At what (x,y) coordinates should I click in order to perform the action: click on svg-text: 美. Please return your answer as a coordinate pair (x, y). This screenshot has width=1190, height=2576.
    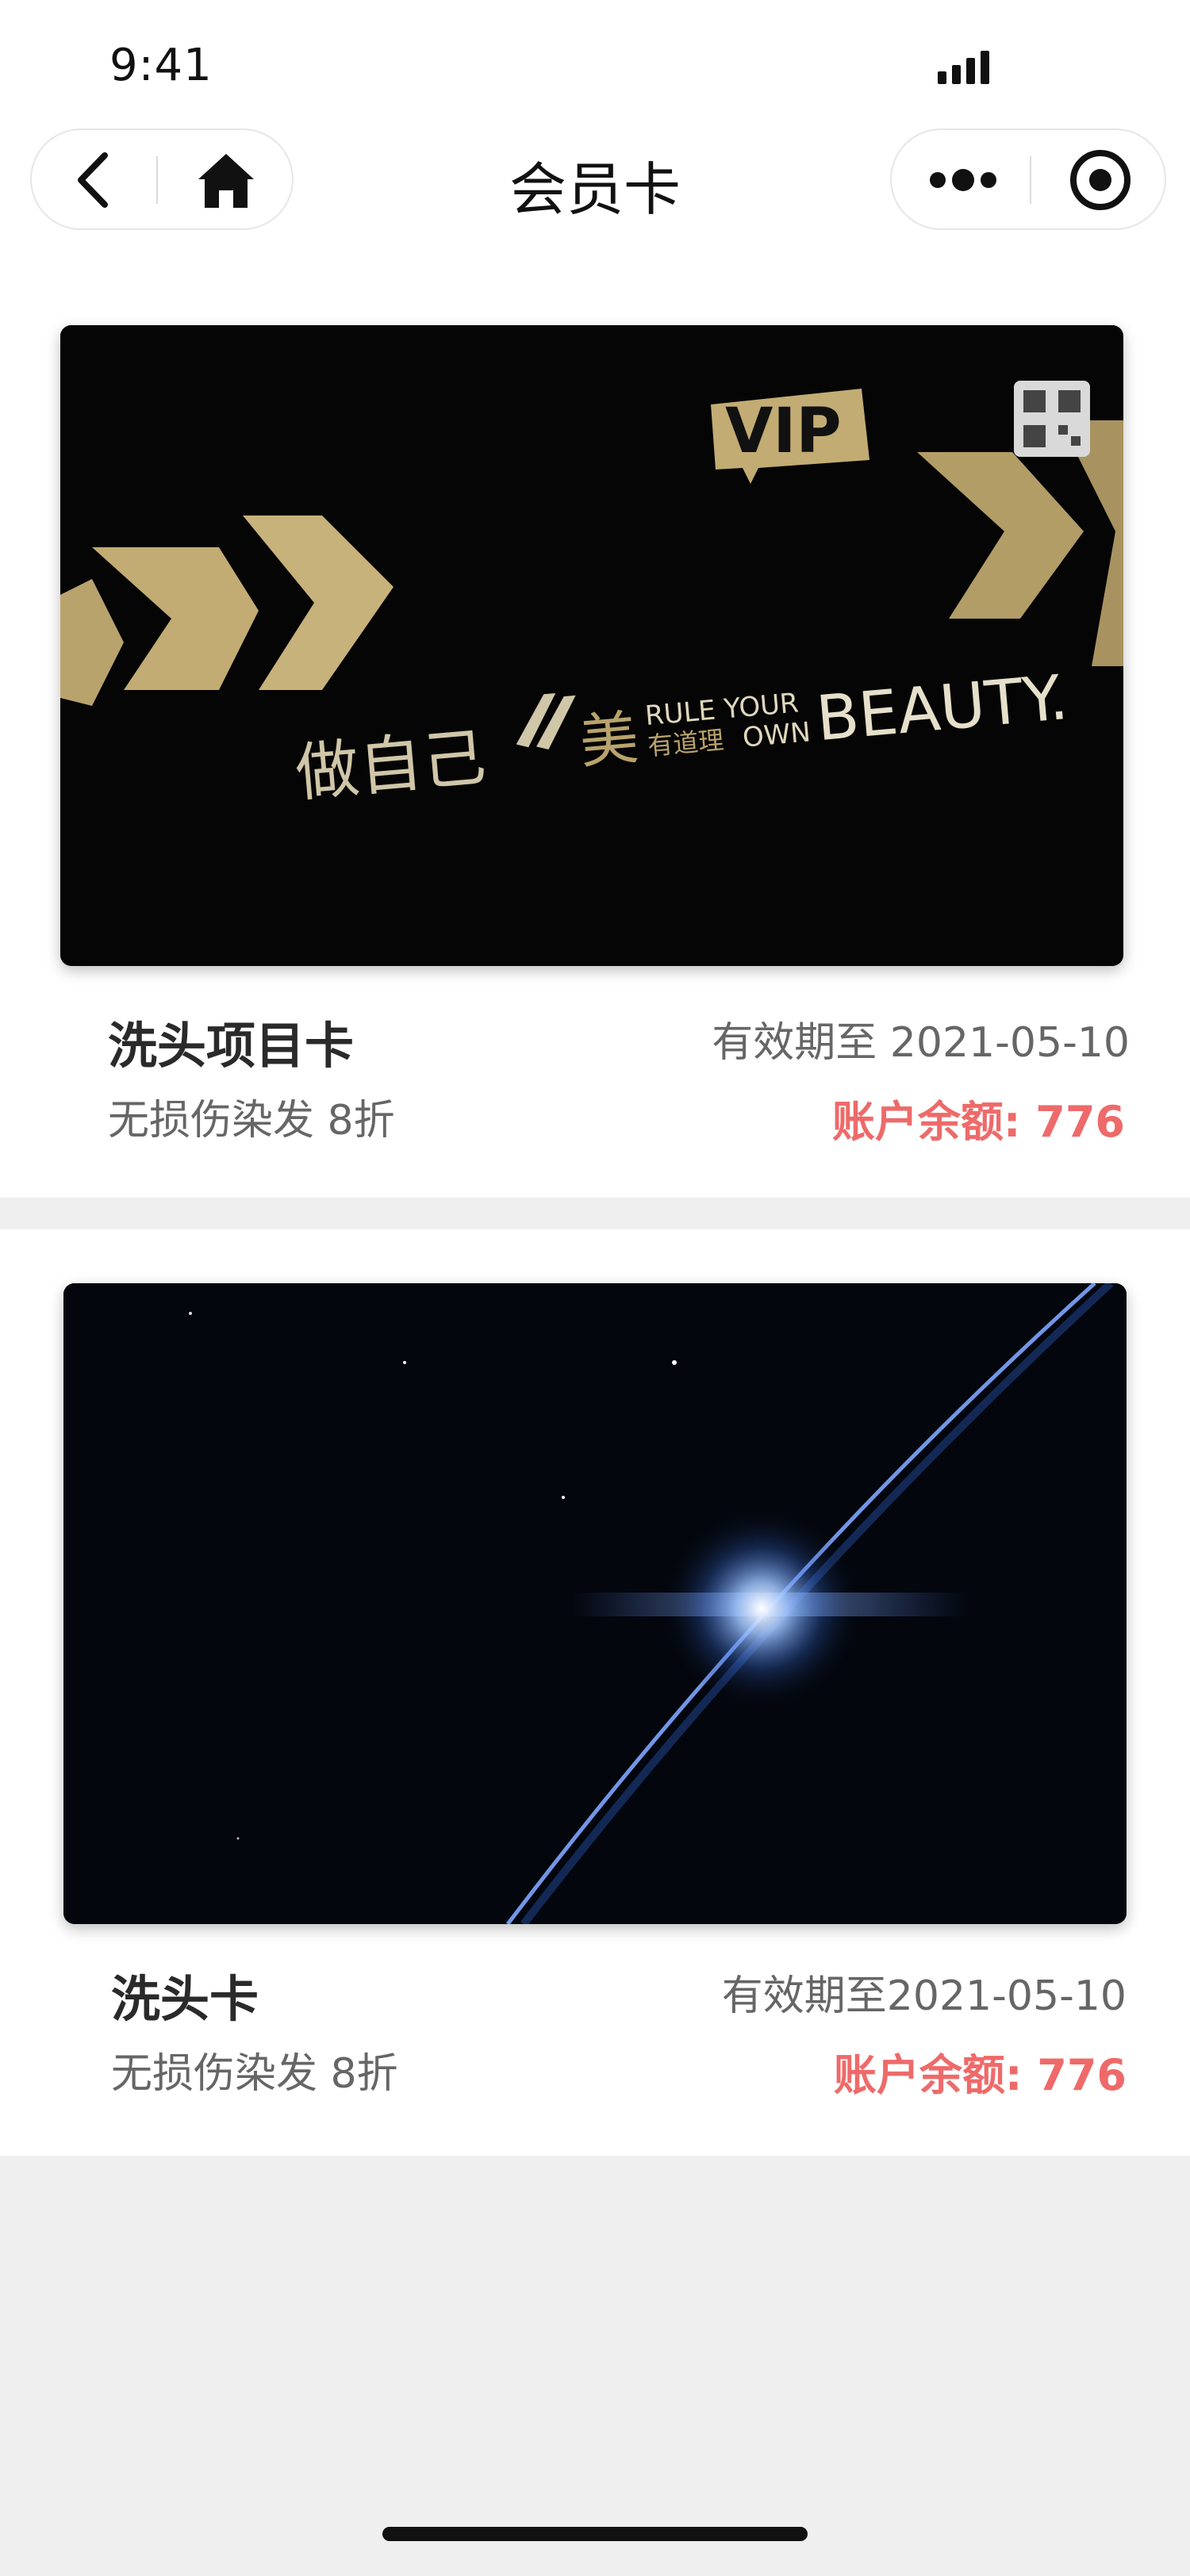
    Looking at the image, I should click on (609, 739).